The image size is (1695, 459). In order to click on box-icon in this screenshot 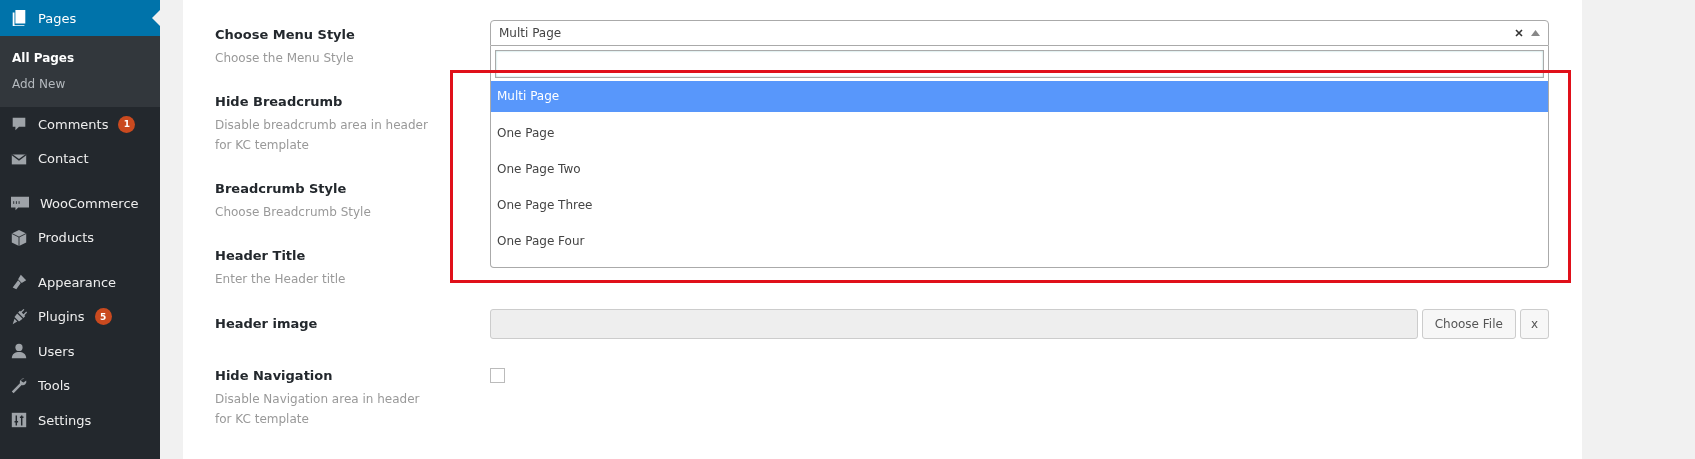, I will do `click(19, 237)`.